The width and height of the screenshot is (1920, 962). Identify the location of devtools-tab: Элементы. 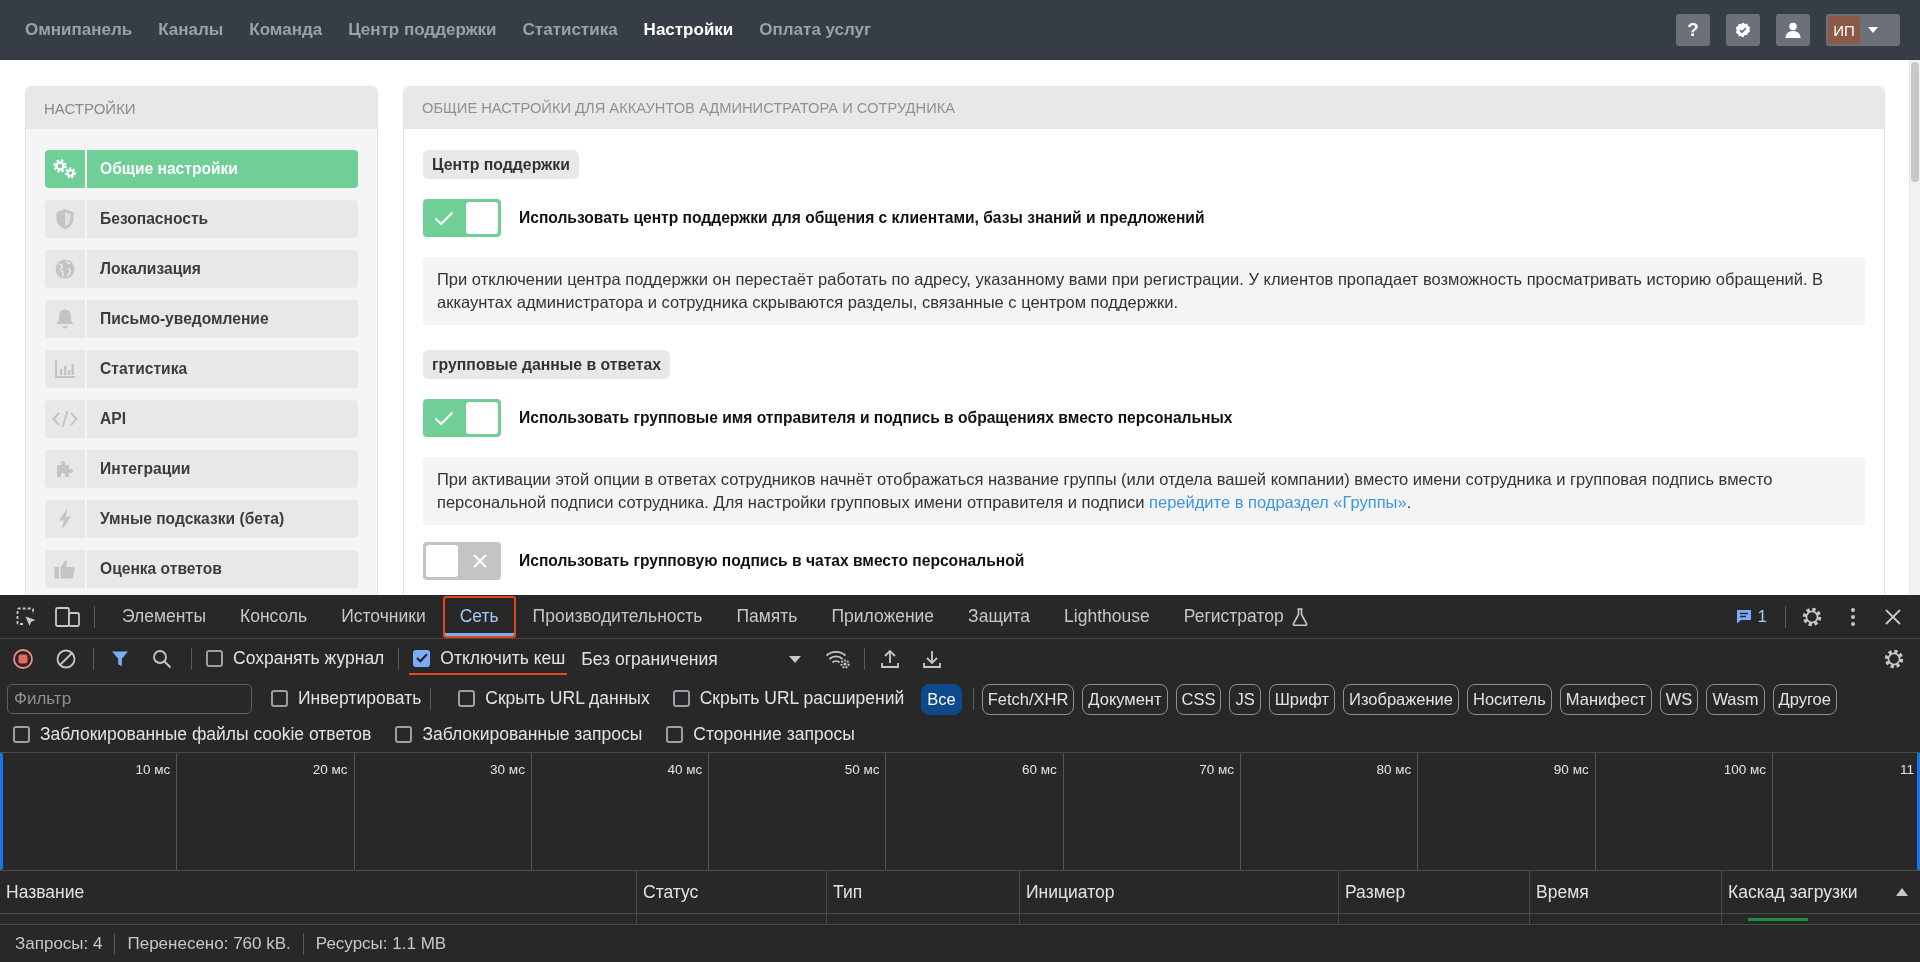
(164, 616).